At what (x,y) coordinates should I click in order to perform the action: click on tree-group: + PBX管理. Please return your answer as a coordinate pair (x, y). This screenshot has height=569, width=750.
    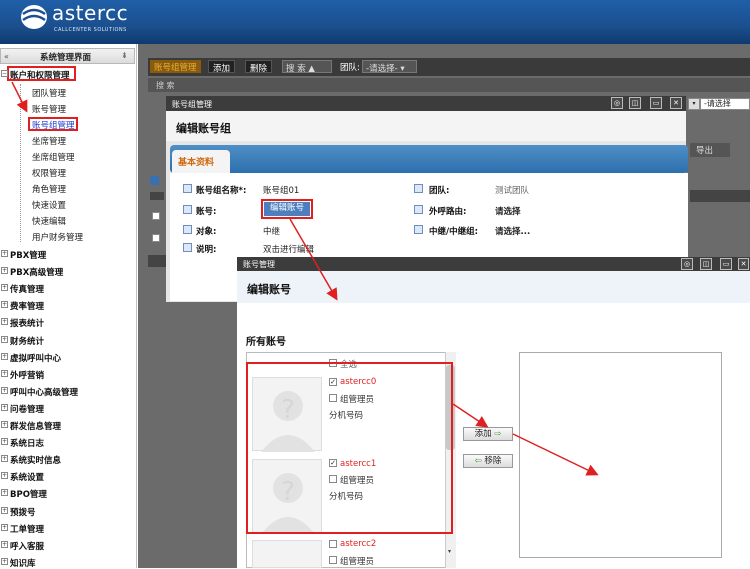
    Looking at the image, I should click on (23, 255).